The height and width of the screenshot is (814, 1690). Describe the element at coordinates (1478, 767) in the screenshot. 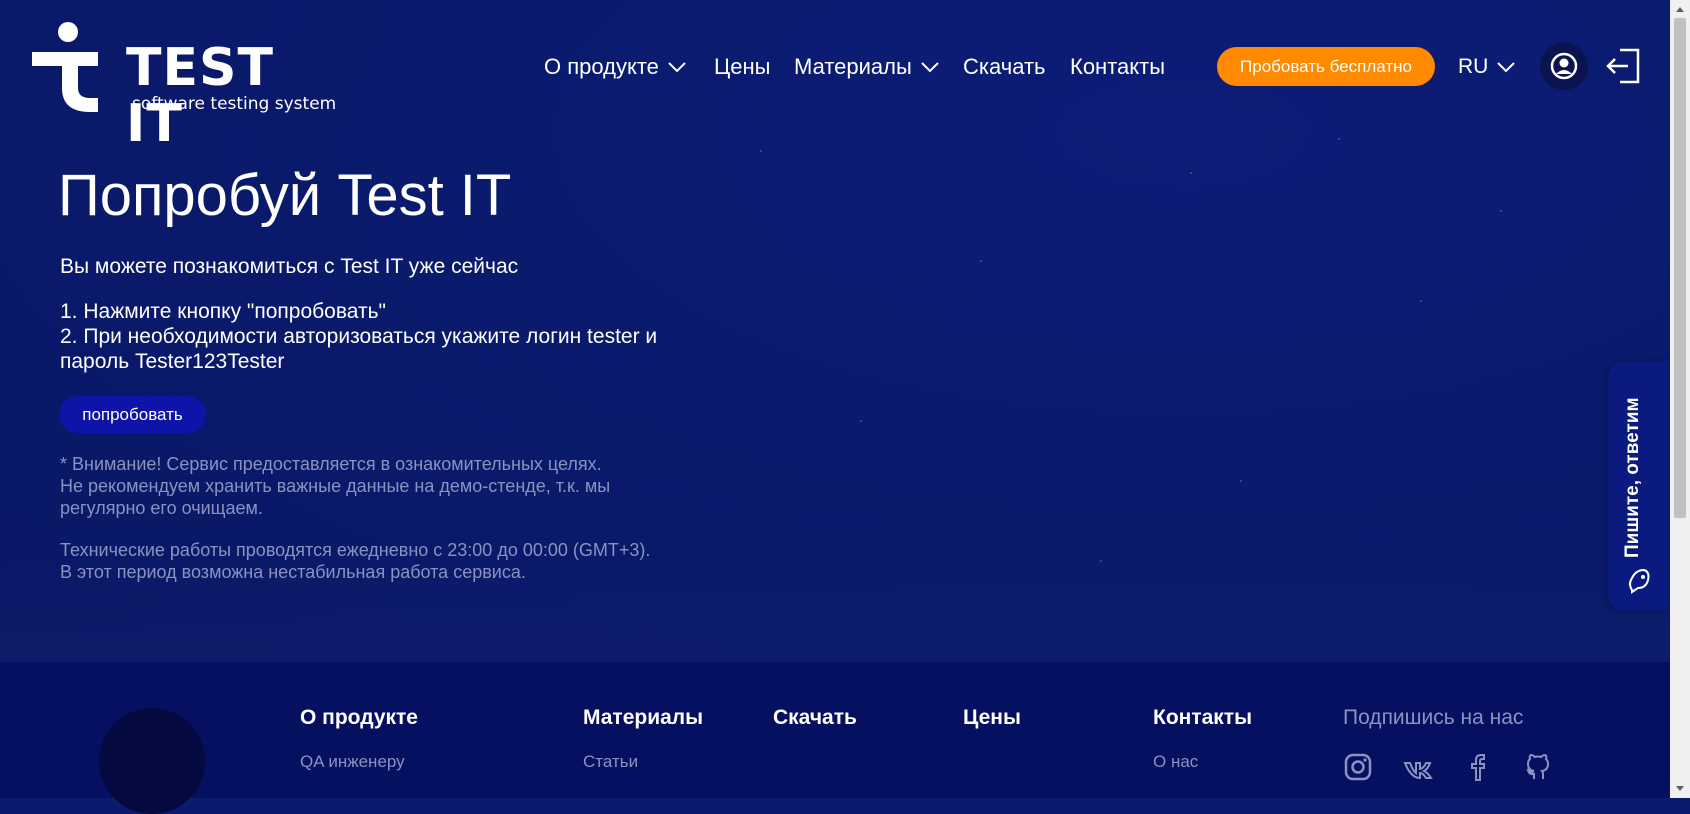

I see `facebook-icon` at that location.